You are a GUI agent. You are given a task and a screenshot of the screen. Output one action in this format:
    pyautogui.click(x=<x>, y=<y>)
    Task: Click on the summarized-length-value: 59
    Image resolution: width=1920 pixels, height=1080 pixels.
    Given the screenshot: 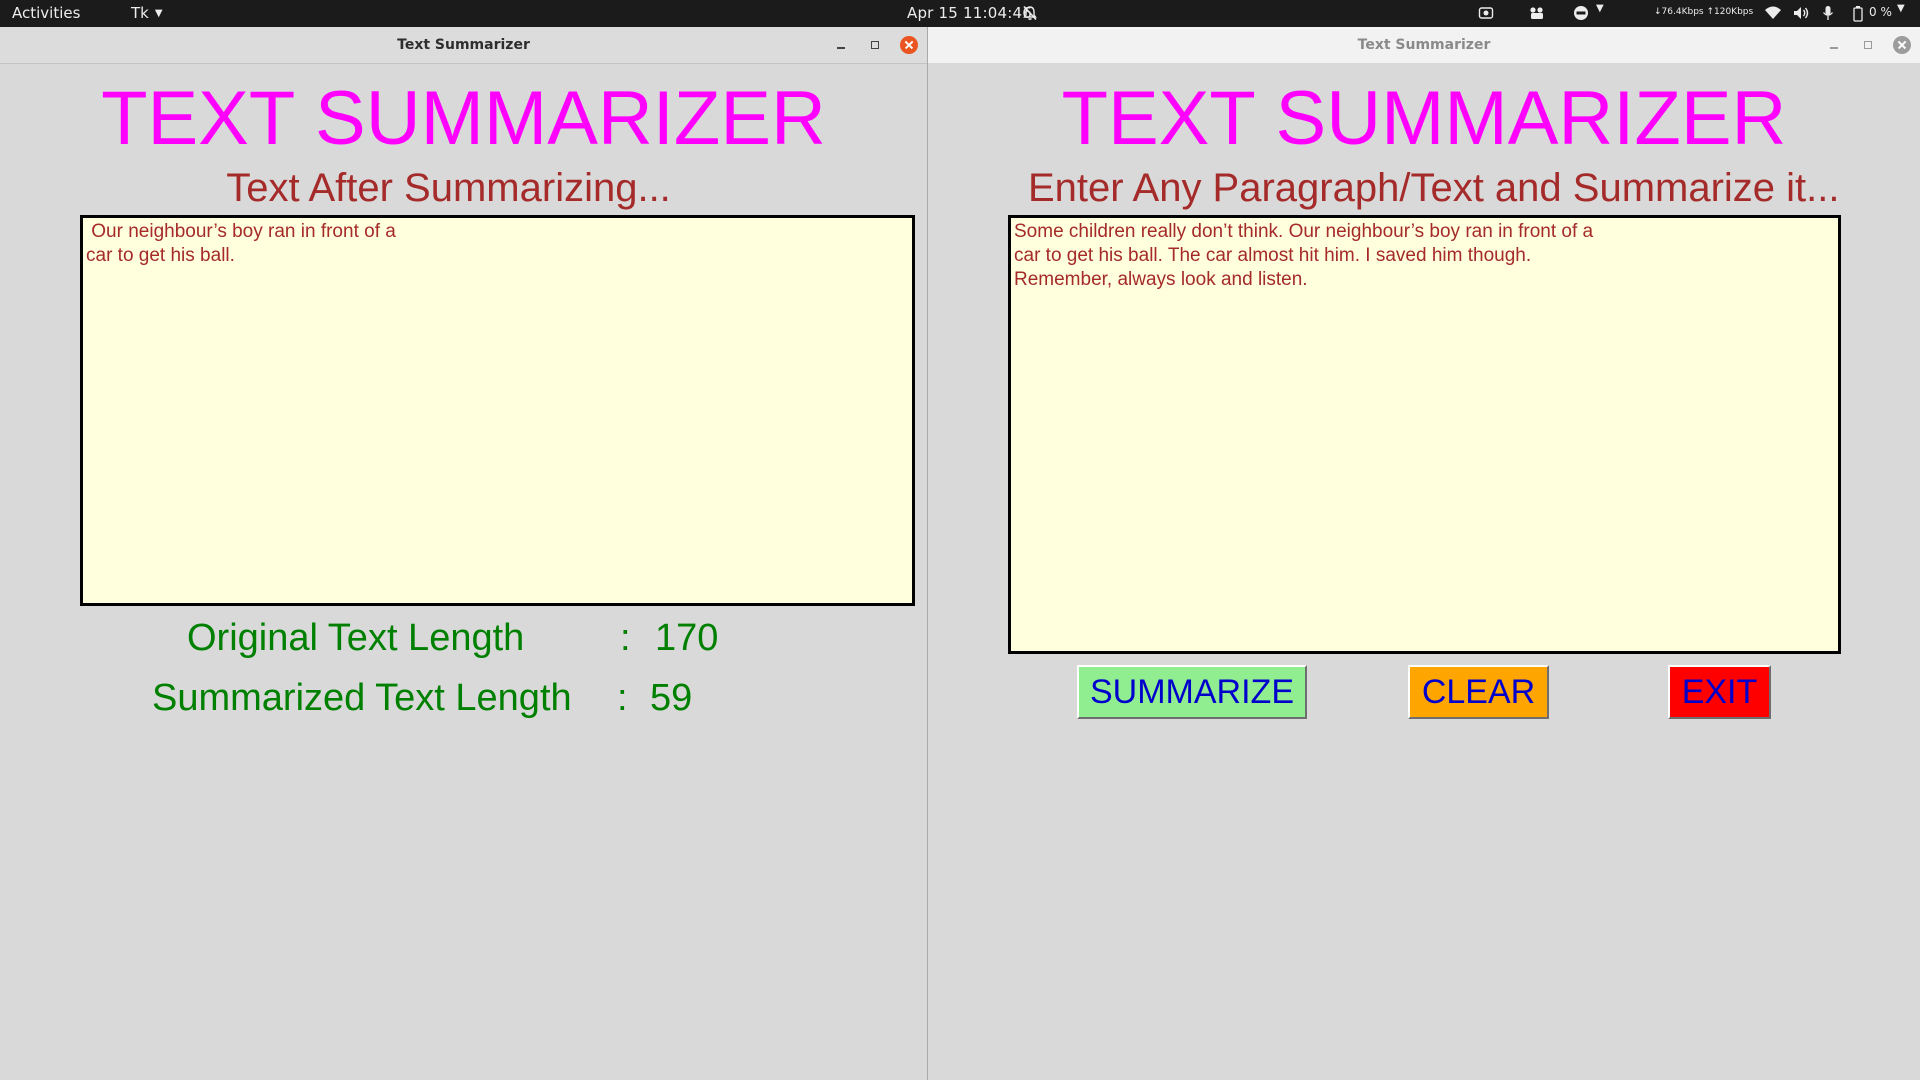 What is the action you would take?
    pyautogui.click(x=671, y=698)
    